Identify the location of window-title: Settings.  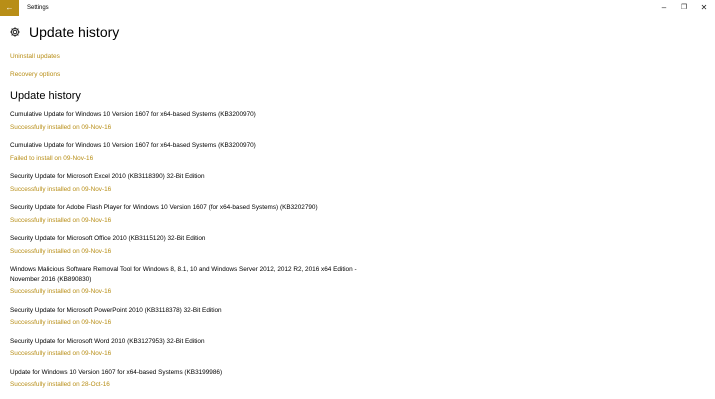
(38, 8).